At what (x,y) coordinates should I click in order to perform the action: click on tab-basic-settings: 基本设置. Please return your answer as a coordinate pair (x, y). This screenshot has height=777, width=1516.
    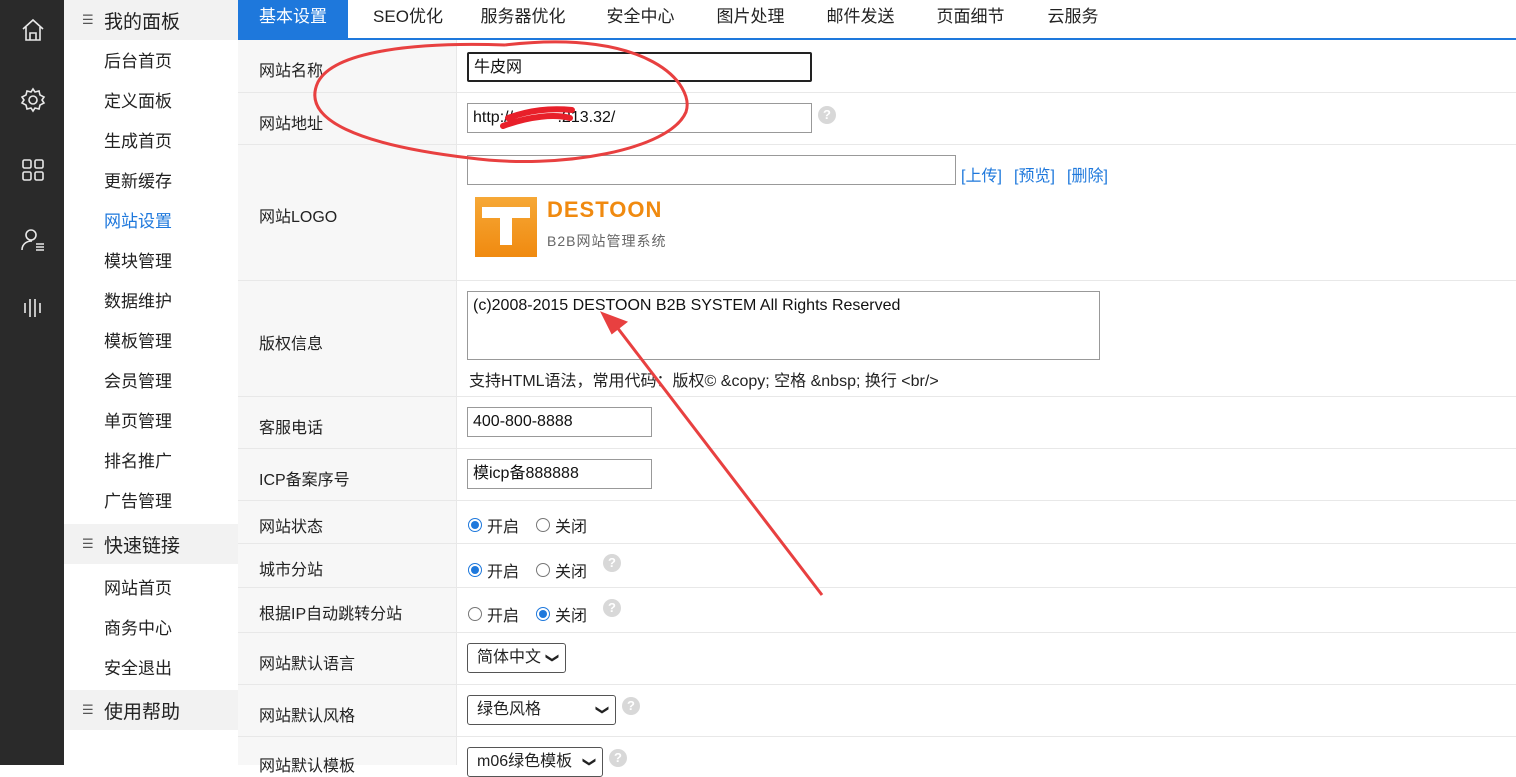
    Looking at the image, I should click on (293, 19).